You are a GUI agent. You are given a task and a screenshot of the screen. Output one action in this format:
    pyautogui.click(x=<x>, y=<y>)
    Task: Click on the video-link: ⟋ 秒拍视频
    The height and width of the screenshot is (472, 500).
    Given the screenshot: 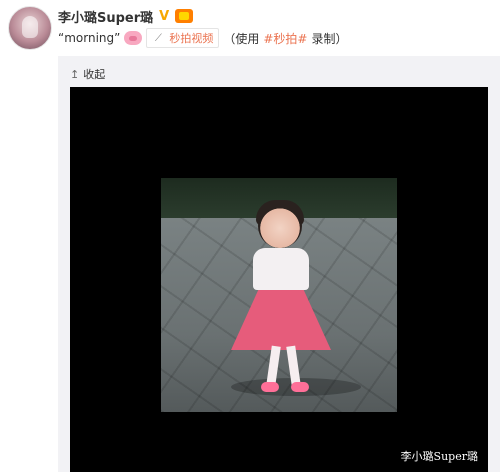 What is the action you would take?
    pyautogui.click(x=183, y=38)
    